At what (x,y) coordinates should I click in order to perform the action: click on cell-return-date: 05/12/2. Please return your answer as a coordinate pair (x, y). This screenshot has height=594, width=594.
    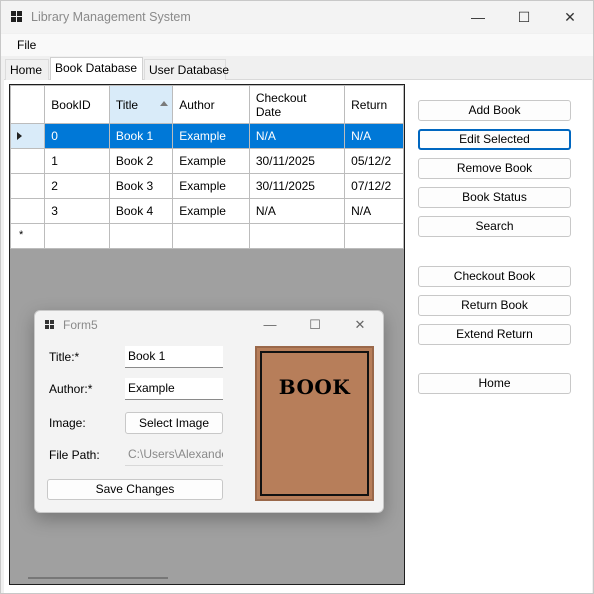
    Looking at the image, I should click on (374, 161).